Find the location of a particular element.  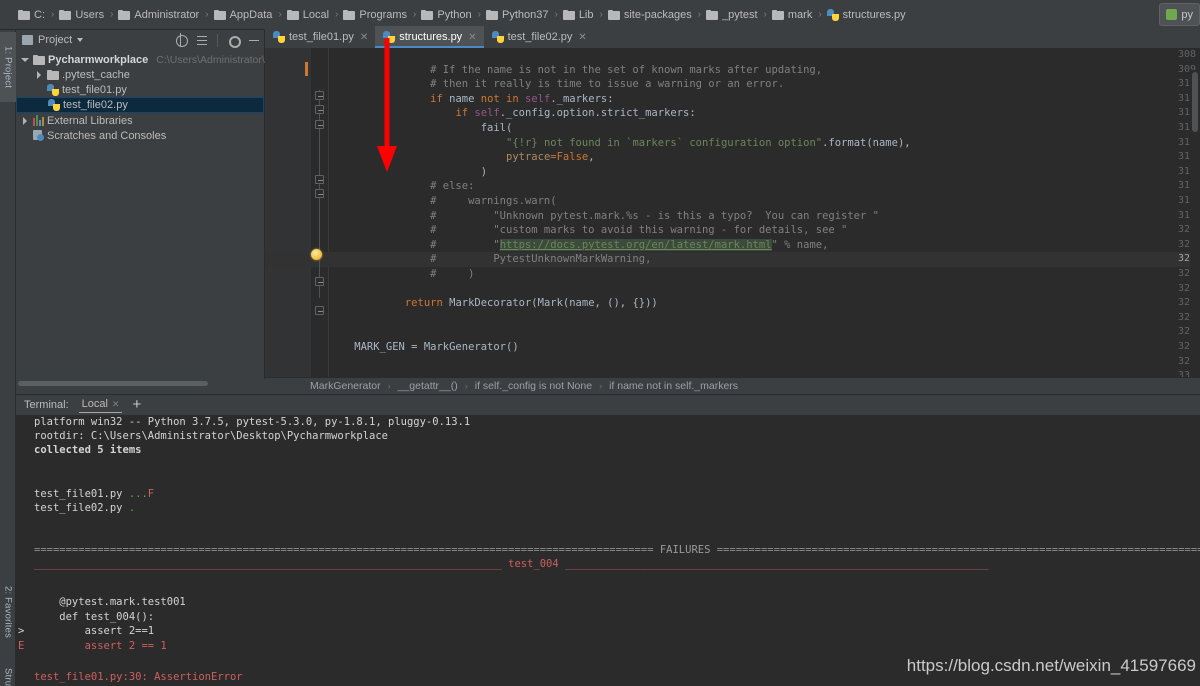

tree-item-test_file01py: test_file01.py is located at coordinates (140, 89).